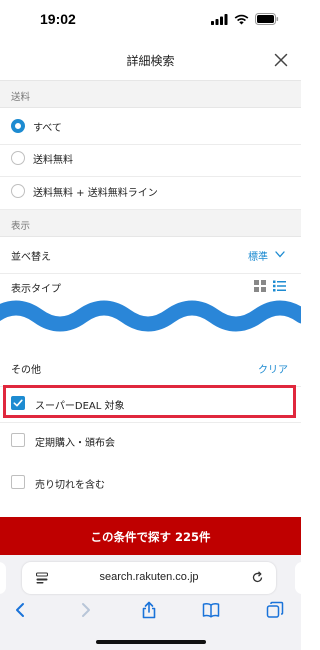  I want to click on shipping-option-label: すべて, so click(47, 128).